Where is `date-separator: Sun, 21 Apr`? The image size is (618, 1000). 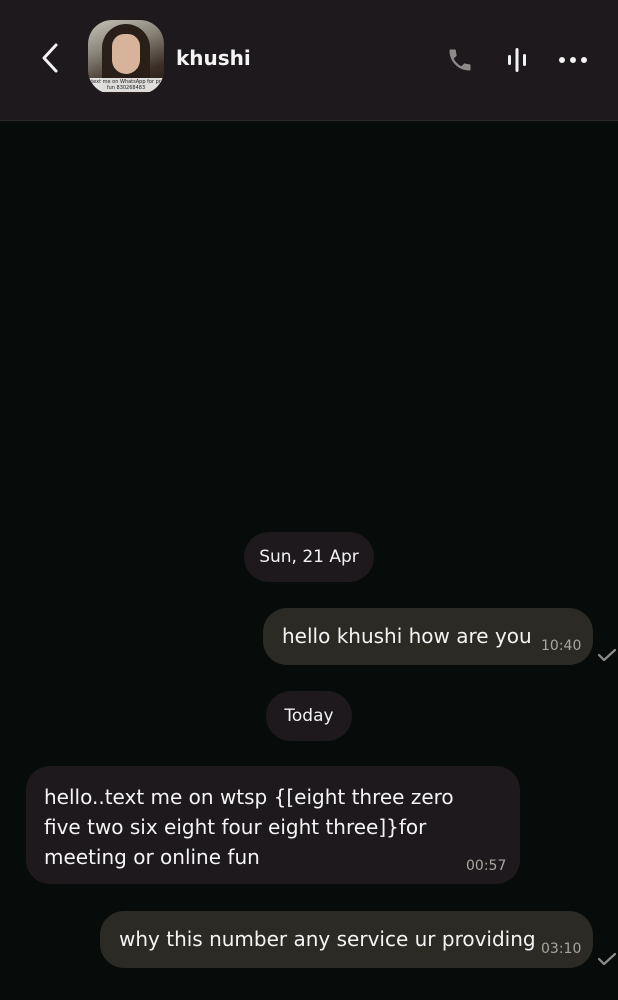
date-separator: Sun, 21 Apr is located at coordinates (309, 557).